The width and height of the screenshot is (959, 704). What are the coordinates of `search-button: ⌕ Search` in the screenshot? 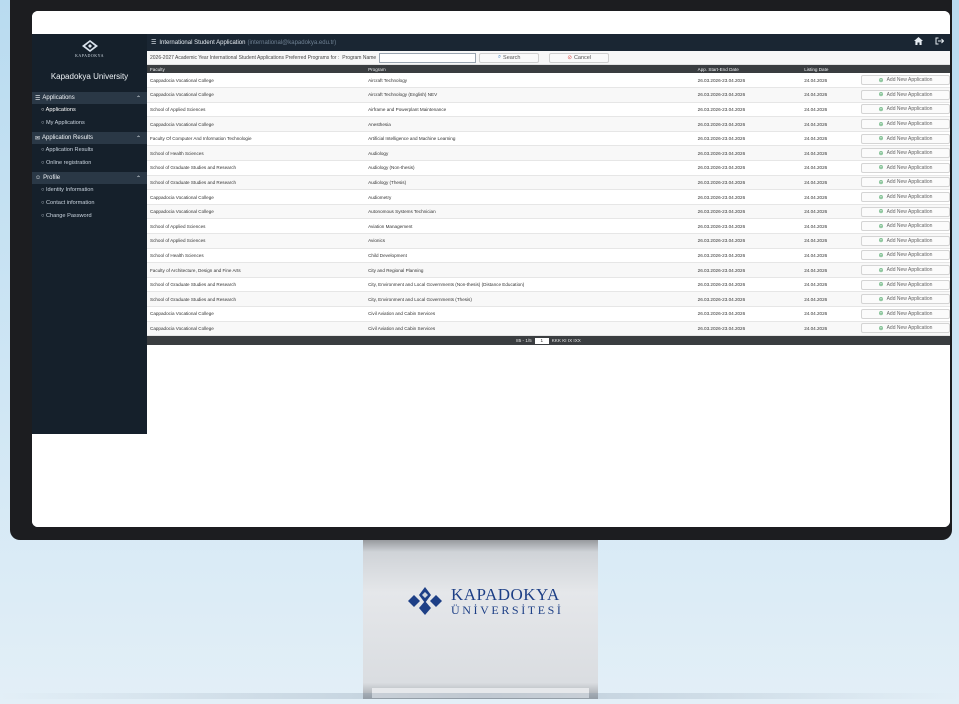 It's located at (509, 57).